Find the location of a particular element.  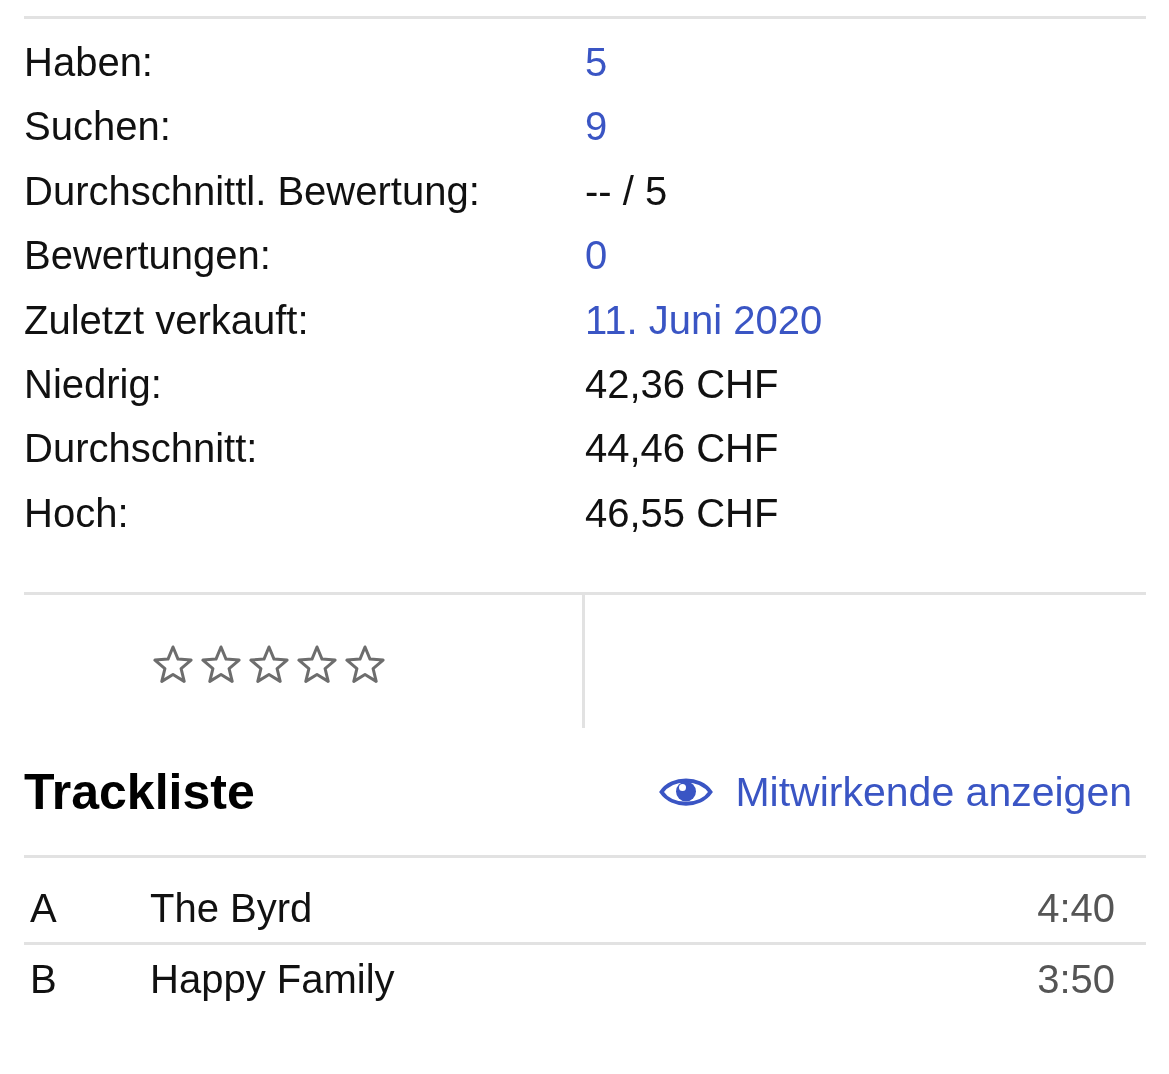

stat-value: 44,46 CHF is located at coordinates (682, 449).